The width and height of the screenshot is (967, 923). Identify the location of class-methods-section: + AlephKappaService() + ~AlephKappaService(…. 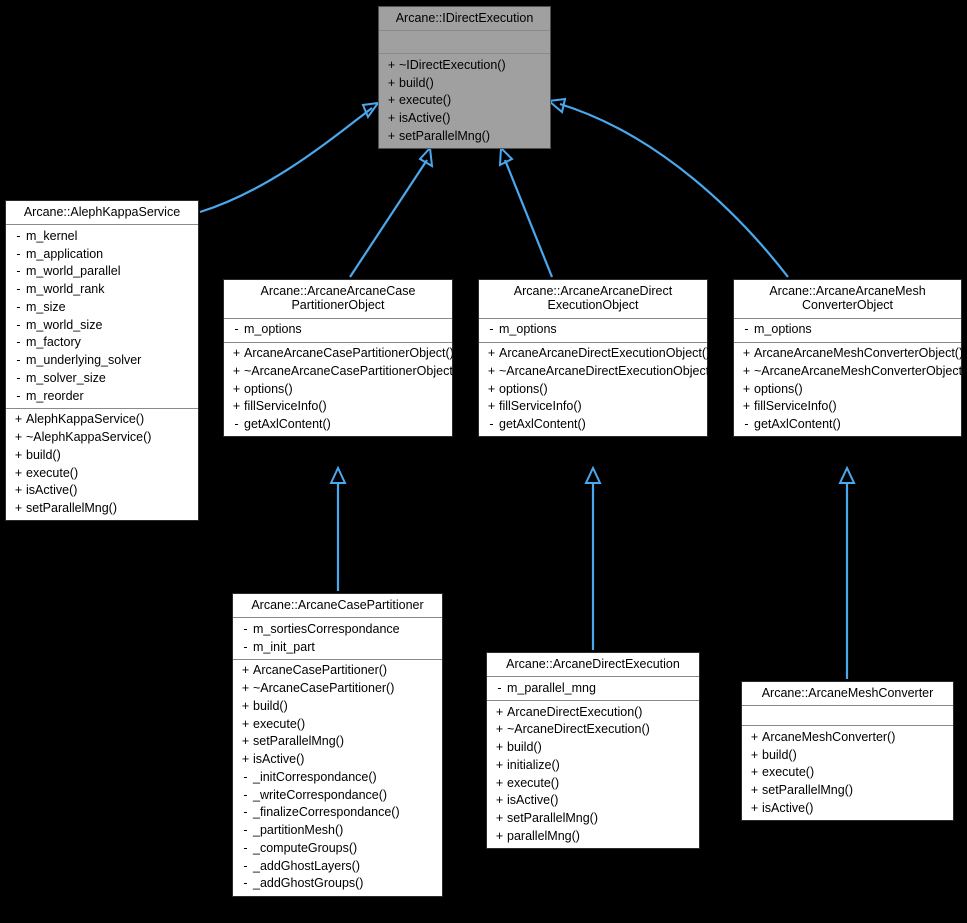
(102, 464).